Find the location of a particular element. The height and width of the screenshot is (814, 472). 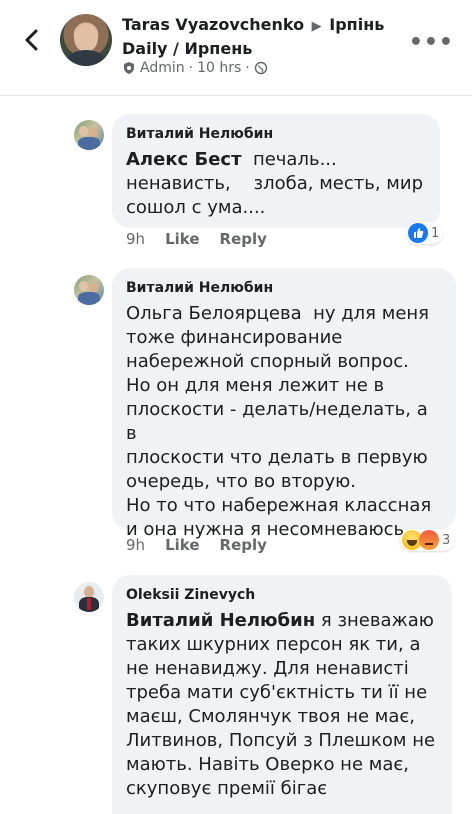

reaction-summary: 1 is located at coordinates (425, 233).